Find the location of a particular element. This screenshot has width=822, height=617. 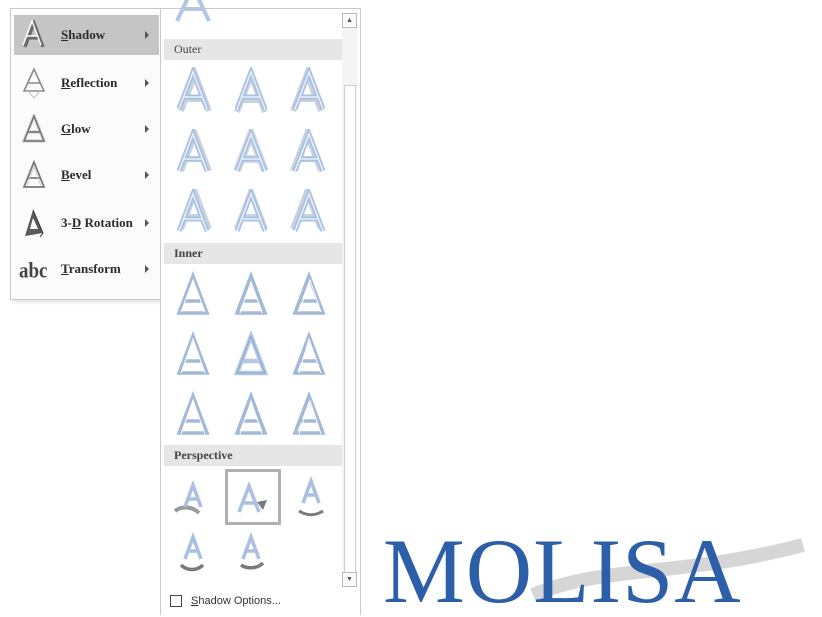

menu-item-3d-rotation: 3-D Rotation is located at coordinates (86, 223).